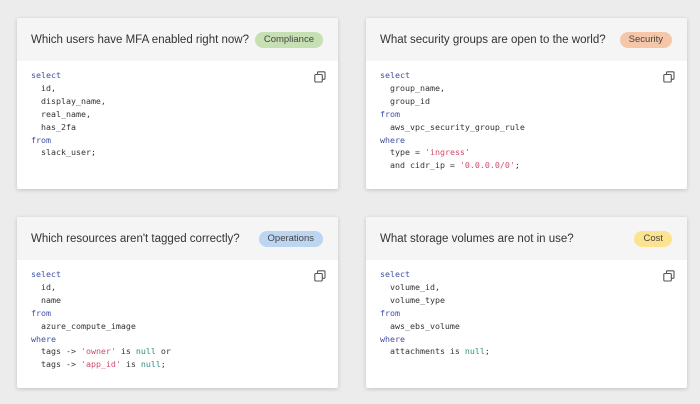  I want to click on sql-text: slack_user;, so click(63, 152).